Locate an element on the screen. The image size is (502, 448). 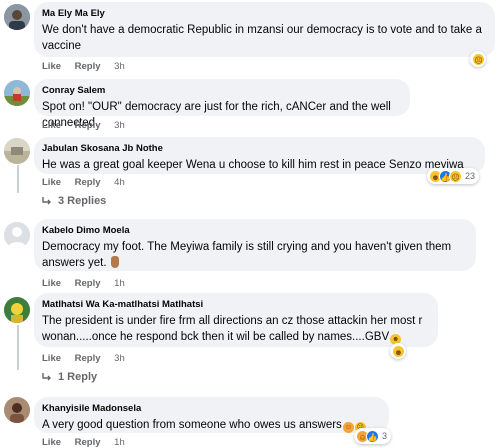
reactions-badge: ☹ is located at coordinates (478, 59).